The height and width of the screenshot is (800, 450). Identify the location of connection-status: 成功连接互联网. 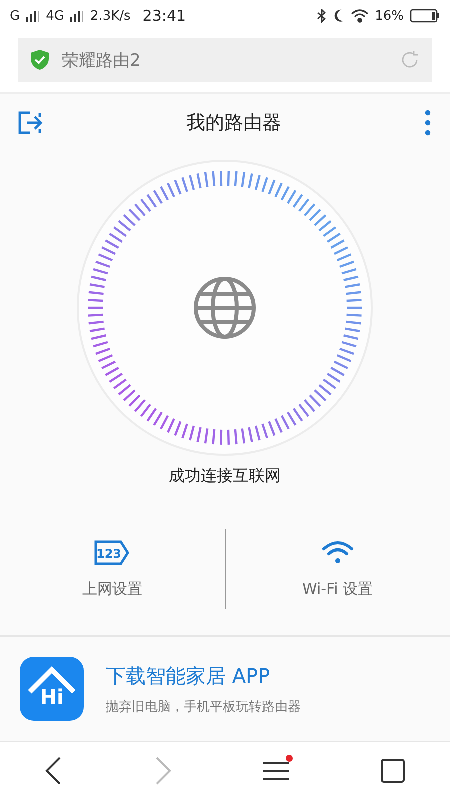
(225, 476).